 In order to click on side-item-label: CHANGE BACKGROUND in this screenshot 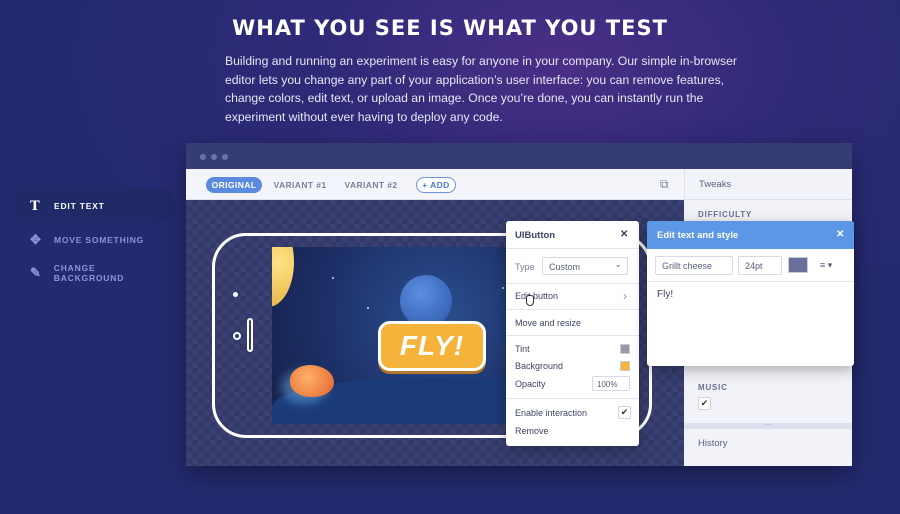, I will do `click(89, 273)`.